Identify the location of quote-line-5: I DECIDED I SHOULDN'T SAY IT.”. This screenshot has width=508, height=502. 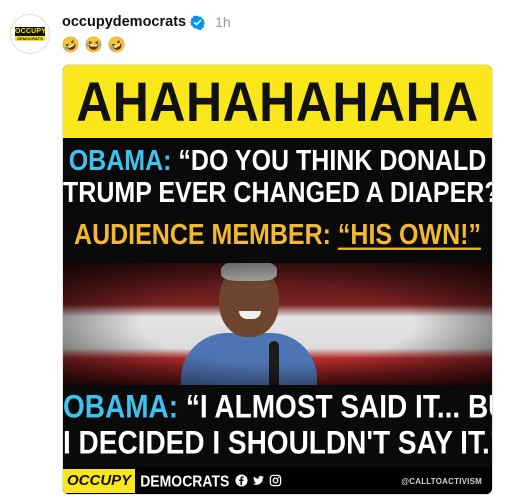
(278, 442).